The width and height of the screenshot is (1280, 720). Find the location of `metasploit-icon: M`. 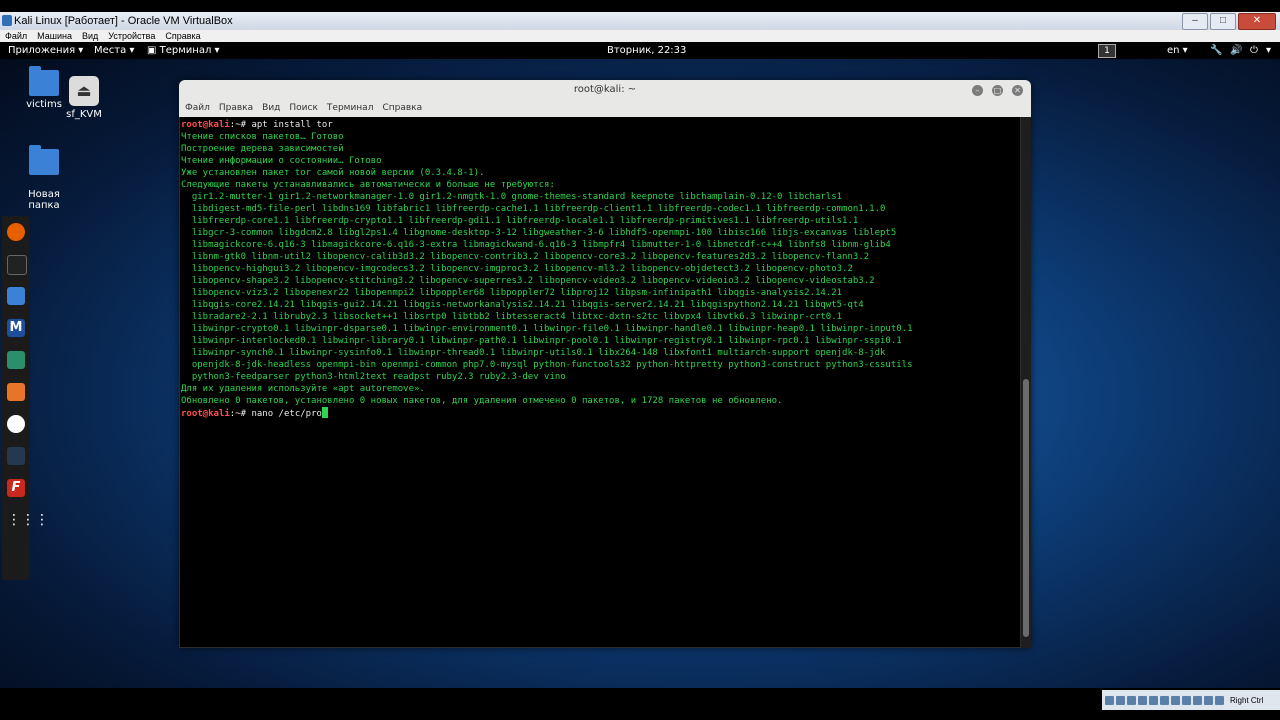

metasploit-icon: M is located at coordinates (16, 328).